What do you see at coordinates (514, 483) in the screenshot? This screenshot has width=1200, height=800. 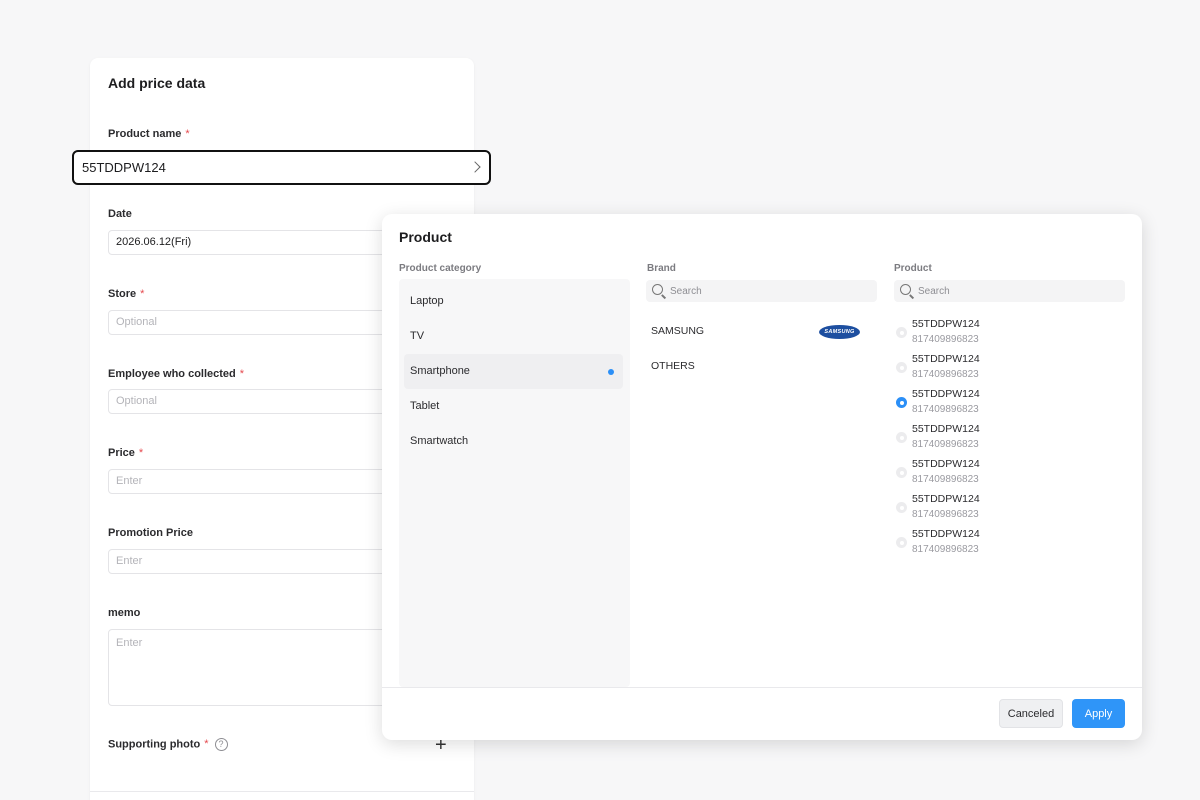 I see `category-list: Laptop TV Smartphone Tablet Smartwatch` at bounding box center [514, 483].